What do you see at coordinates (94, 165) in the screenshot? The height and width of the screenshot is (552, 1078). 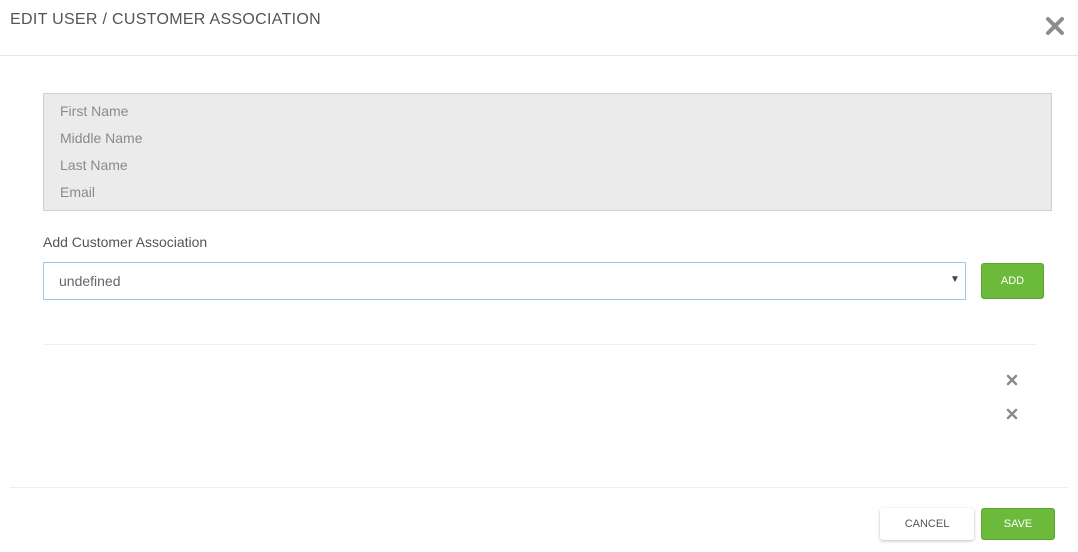 I see `last-name-field: Last Name` at bounding box center [94, 165].